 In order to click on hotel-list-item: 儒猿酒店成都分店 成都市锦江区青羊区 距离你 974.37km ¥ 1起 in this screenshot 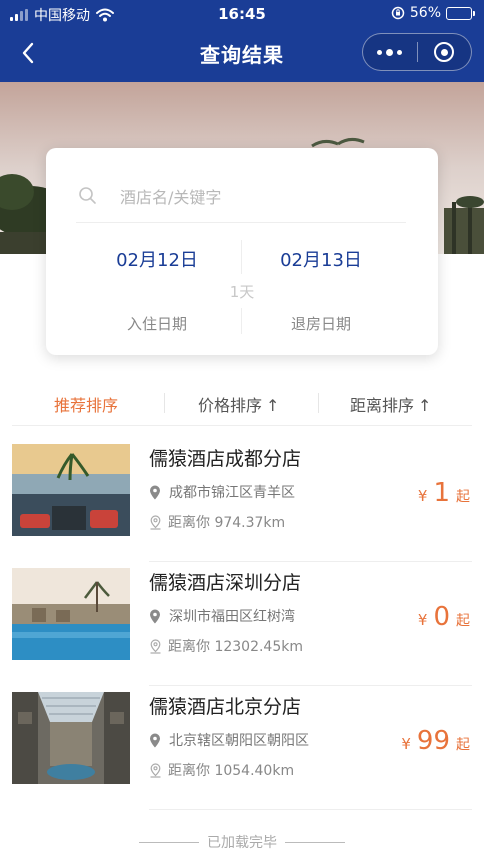, I will do `click(242, 500)`.